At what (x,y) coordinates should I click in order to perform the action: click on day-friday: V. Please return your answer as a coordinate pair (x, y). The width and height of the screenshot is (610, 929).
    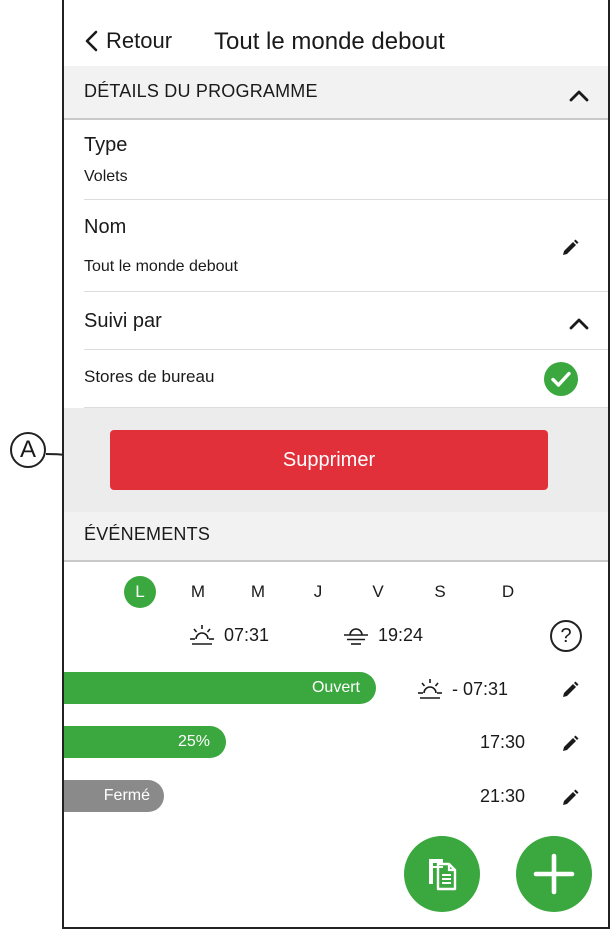
    Looking at the image, I should click on (378, 592).